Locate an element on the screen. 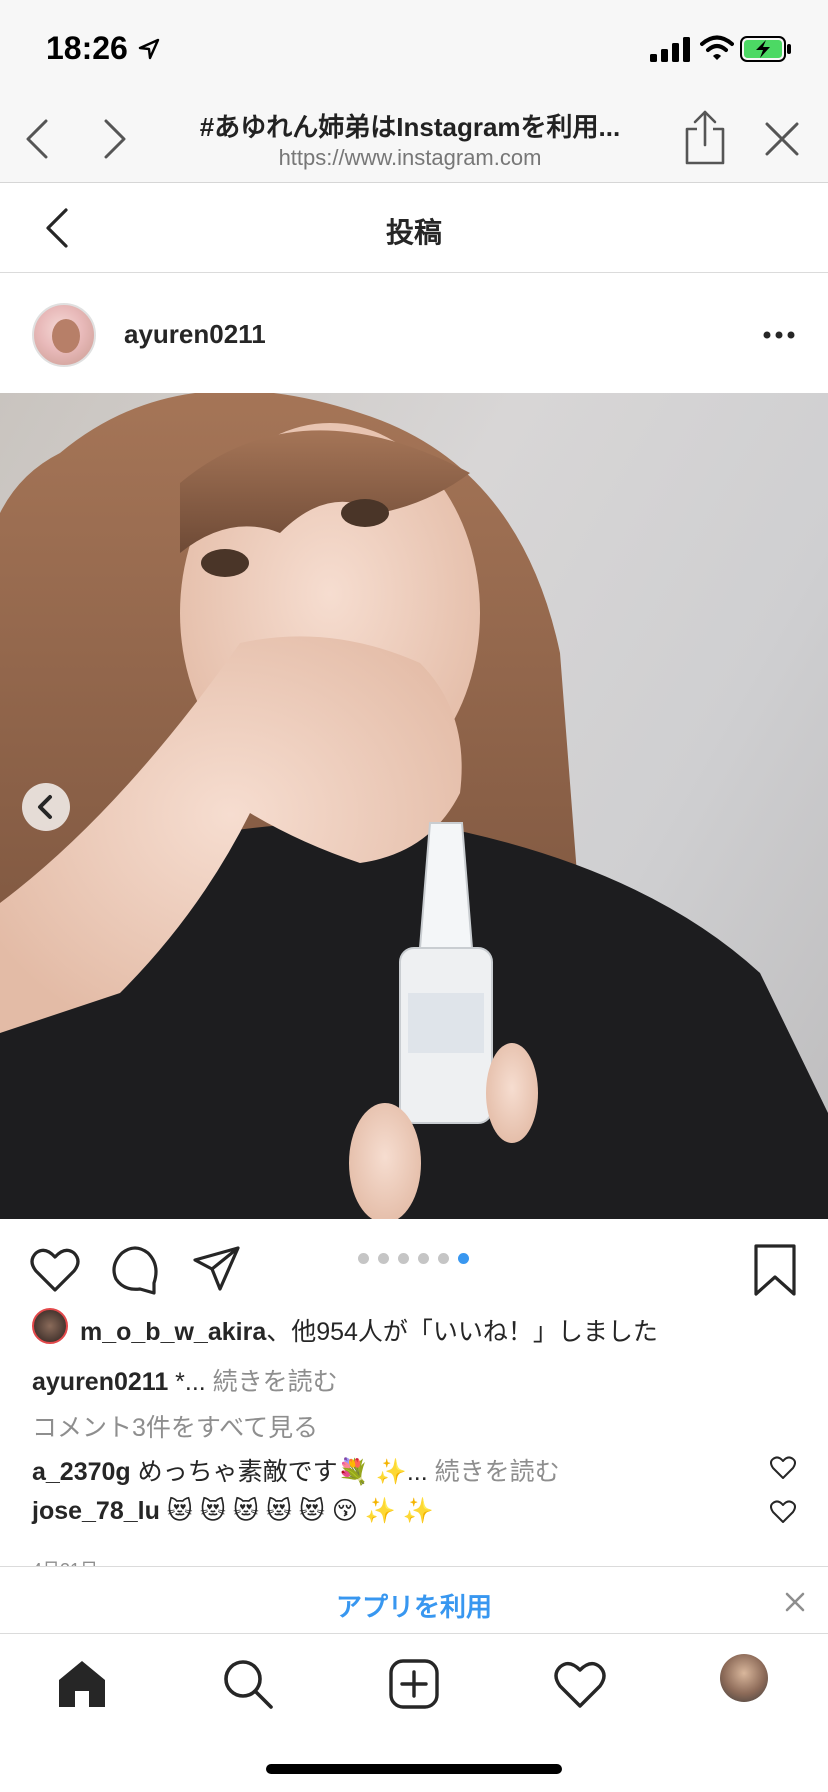 Image resolution: width=828 pixels, height=1792 pixels. wifi-icon is located at coordinates (717, 47).